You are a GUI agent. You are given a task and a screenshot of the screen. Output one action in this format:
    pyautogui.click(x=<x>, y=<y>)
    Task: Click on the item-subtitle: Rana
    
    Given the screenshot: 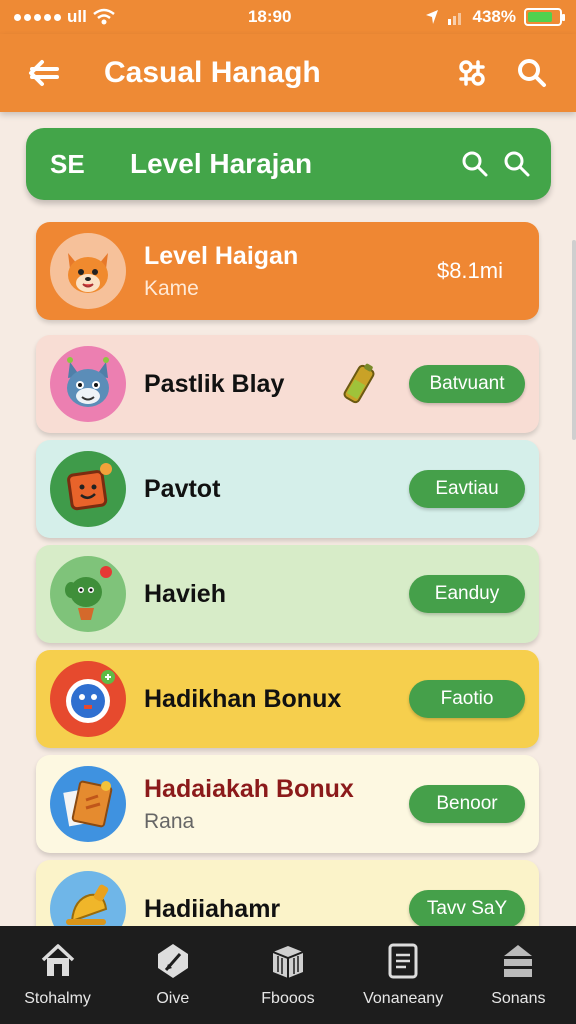 What is the action you would take?
    pyautogui.click(x=169, y=821)
    